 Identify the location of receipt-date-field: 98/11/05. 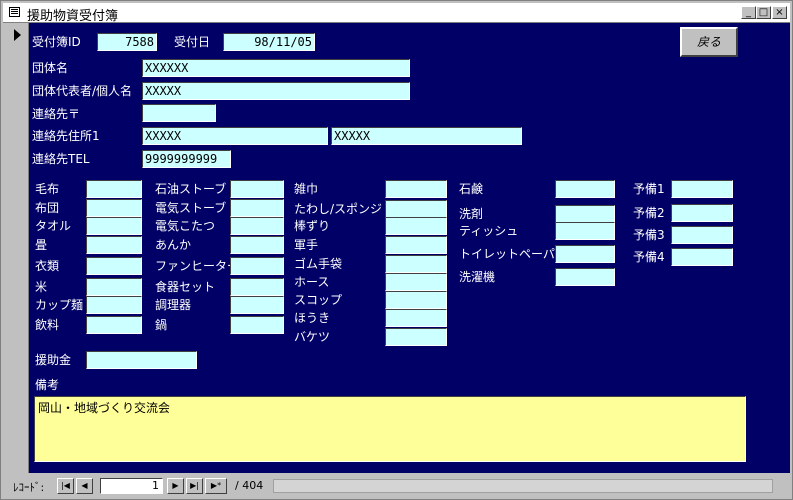
(269, 42).